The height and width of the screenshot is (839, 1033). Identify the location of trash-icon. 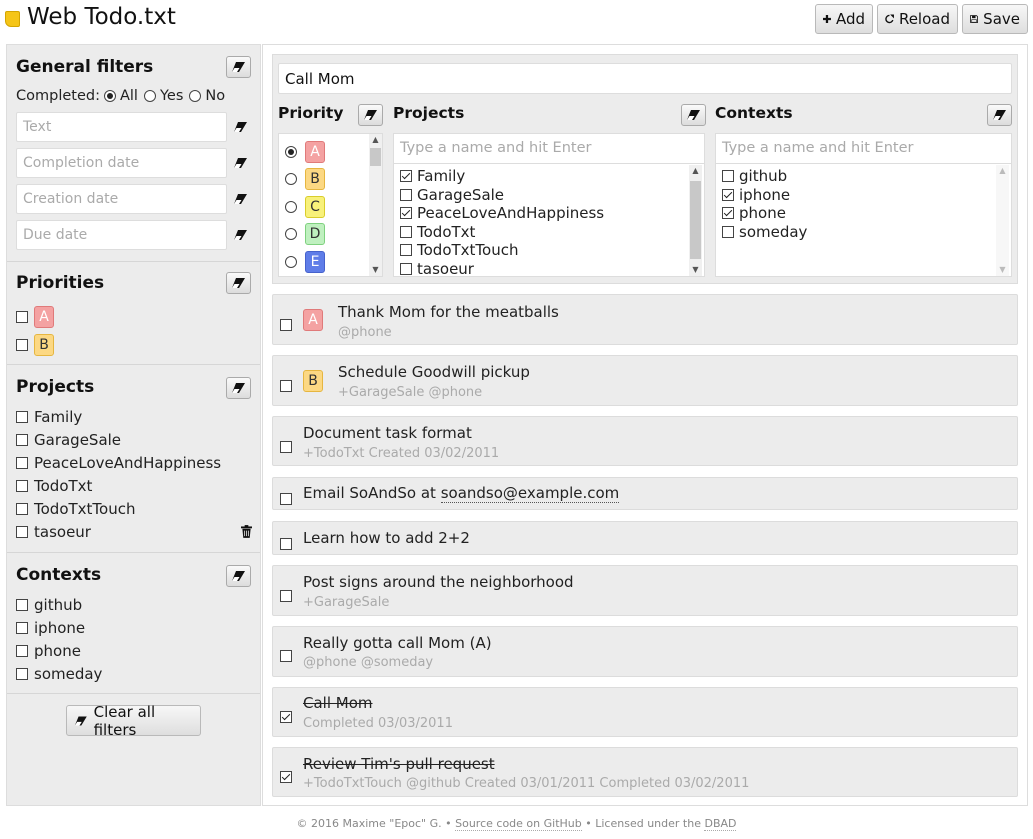
(246, 531).